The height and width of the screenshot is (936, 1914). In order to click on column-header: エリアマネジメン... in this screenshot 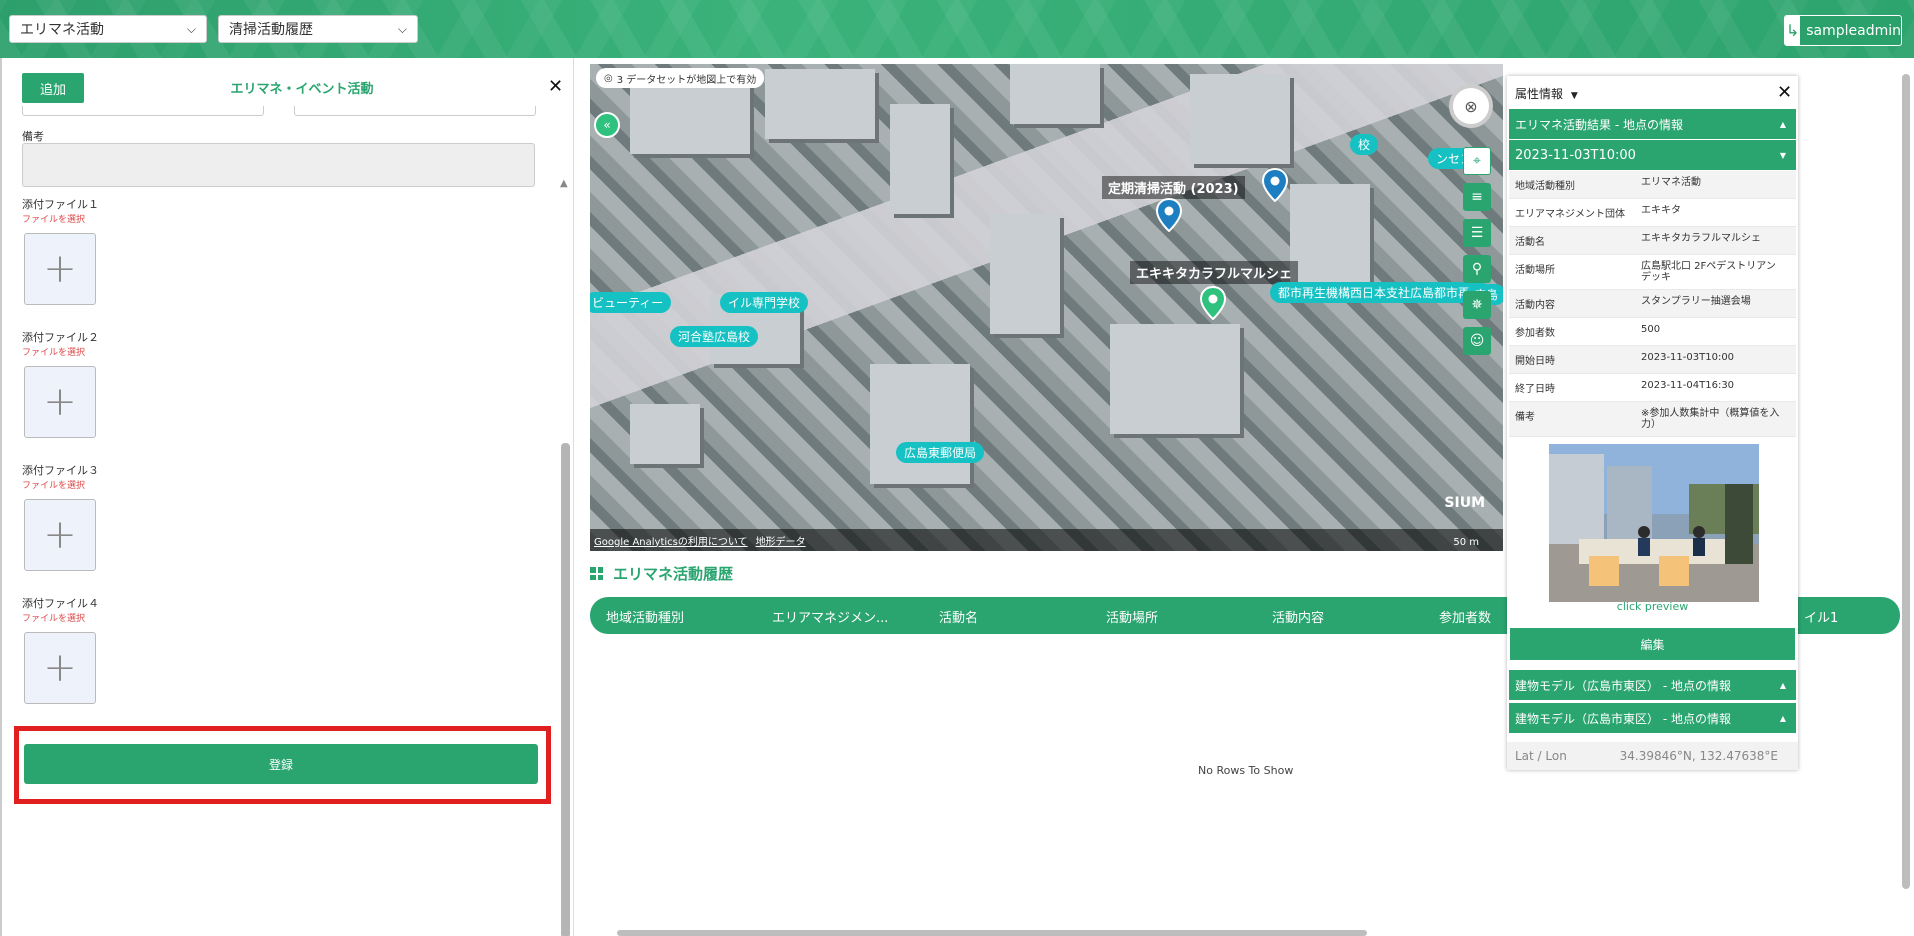, I will do `click(830, 616)`.